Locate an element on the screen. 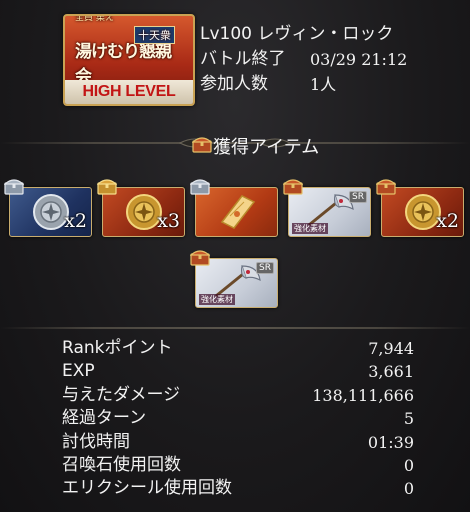 The height and width of the screenshot is (512, 470). battle-end-time: 03/29 21:12 is located at coordinates (359, 59).